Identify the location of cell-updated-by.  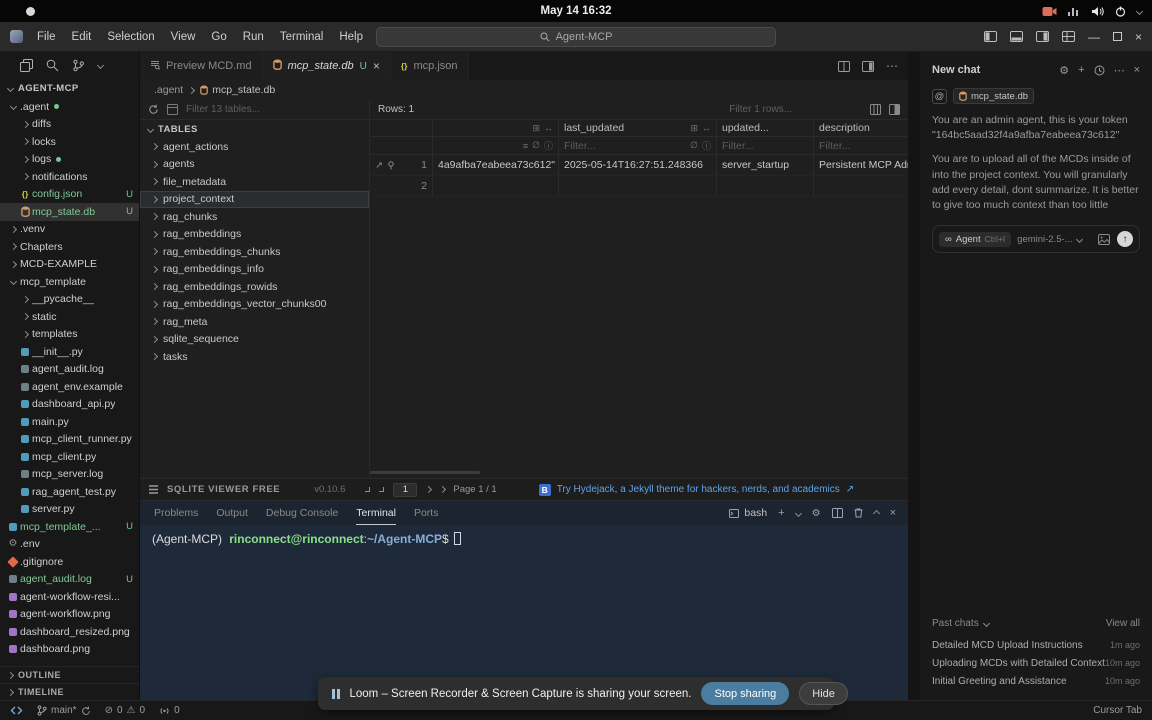
(765, 186).